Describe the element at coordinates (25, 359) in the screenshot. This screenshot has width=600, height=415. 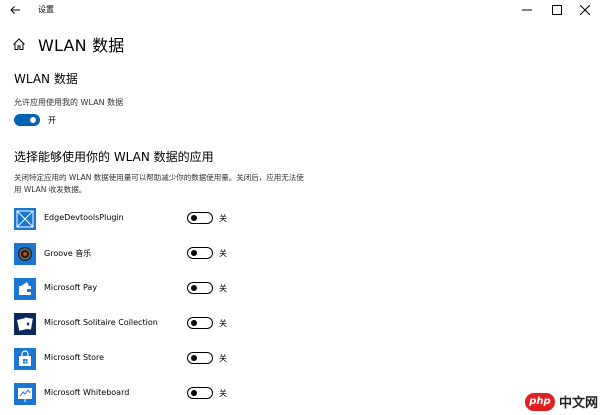
I see `store-bag-icon` at that location.